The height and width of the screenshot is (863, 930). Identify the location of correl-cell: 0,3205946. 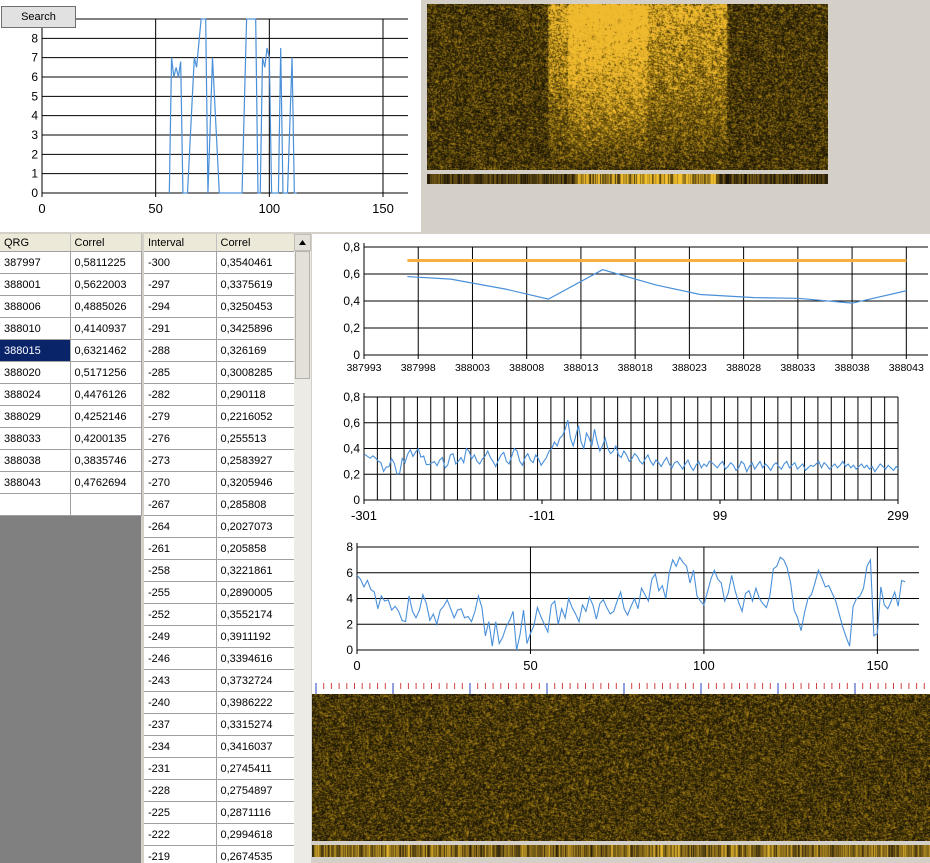
(255, 482).